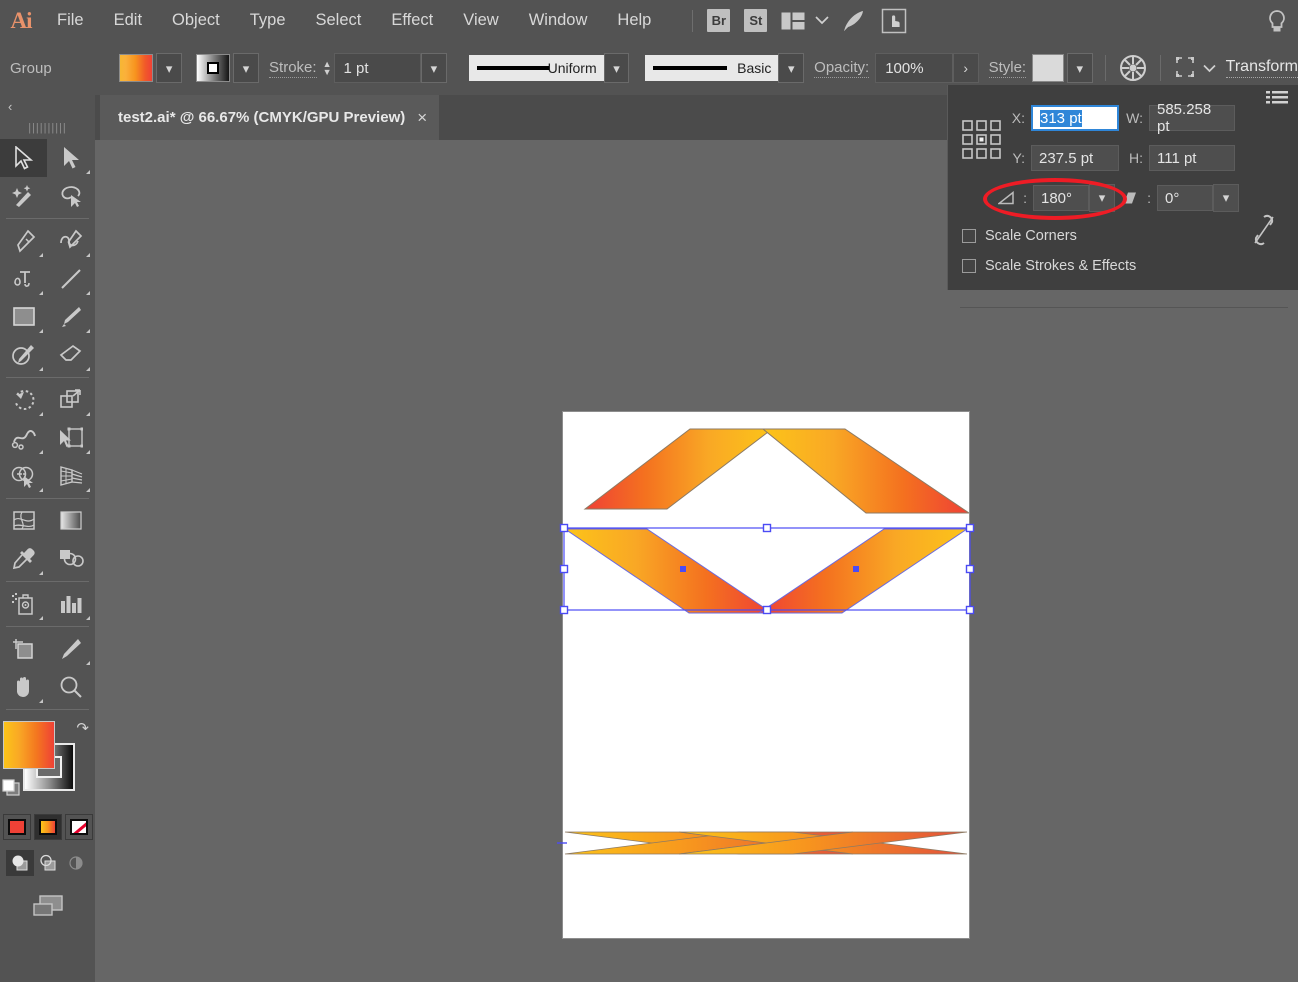 The width and height of the screenshot is (1298, 982). What do you see at coordinates (23, 521) in the screenshot?
I see `mesh-tool` at bounding box center [23, 521].